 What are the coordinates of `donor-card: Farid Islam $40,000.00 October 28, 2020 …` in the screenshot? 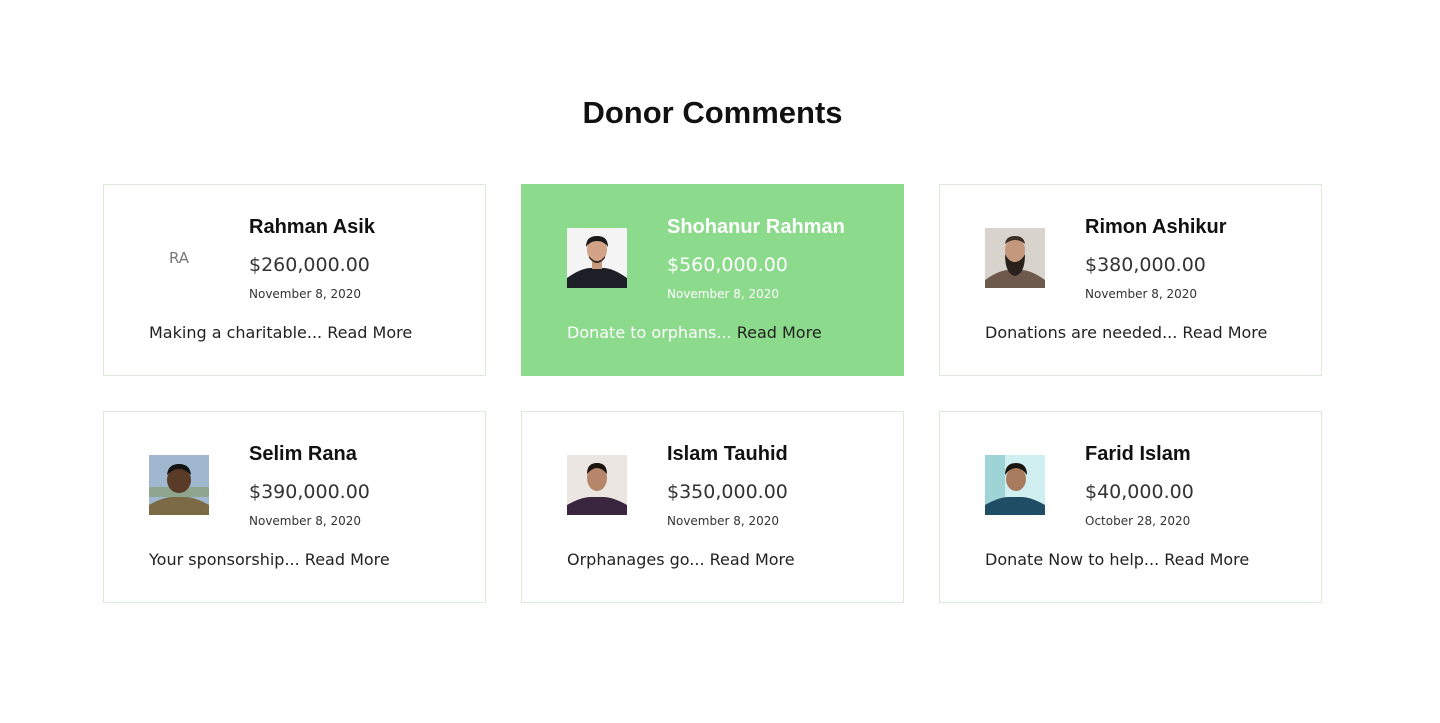 It's located at (1130, 507).